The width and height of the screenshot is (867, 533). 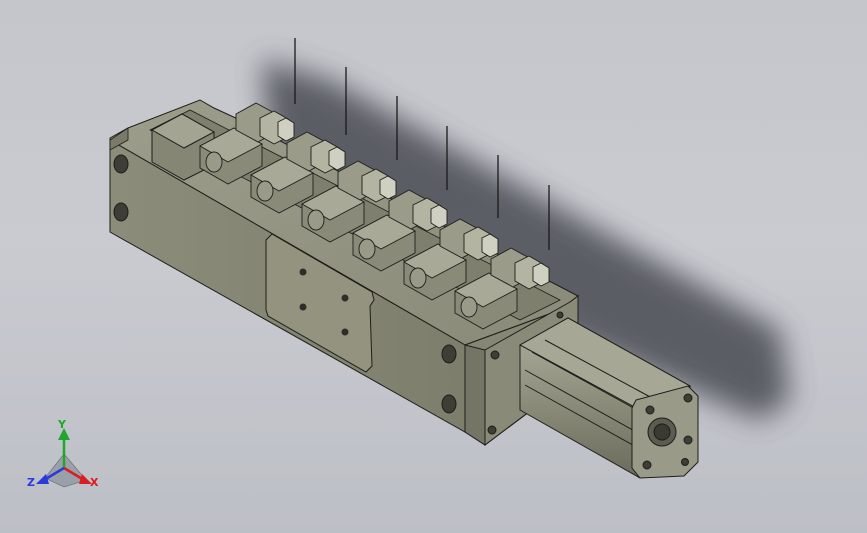 What do you see at coordinates (449, 404) in the screenshot?
I see `mount-hole-right-bottom` at bounding box center [449, 404].